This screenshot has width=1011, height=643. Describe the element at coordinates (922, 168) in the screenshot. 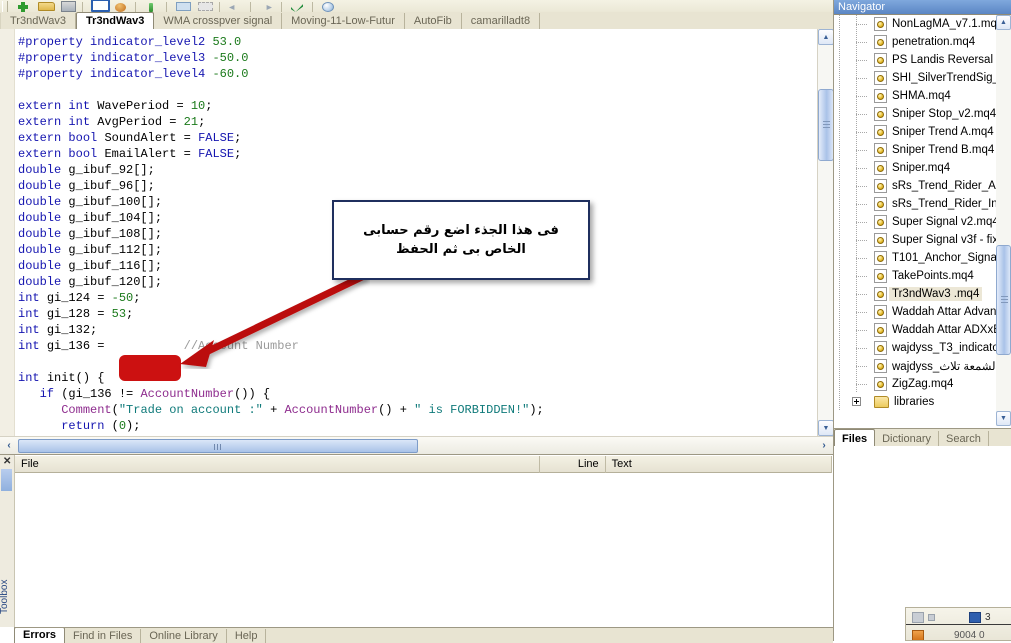

I see `navigator-file-row: Sniper.mq4` at that location.